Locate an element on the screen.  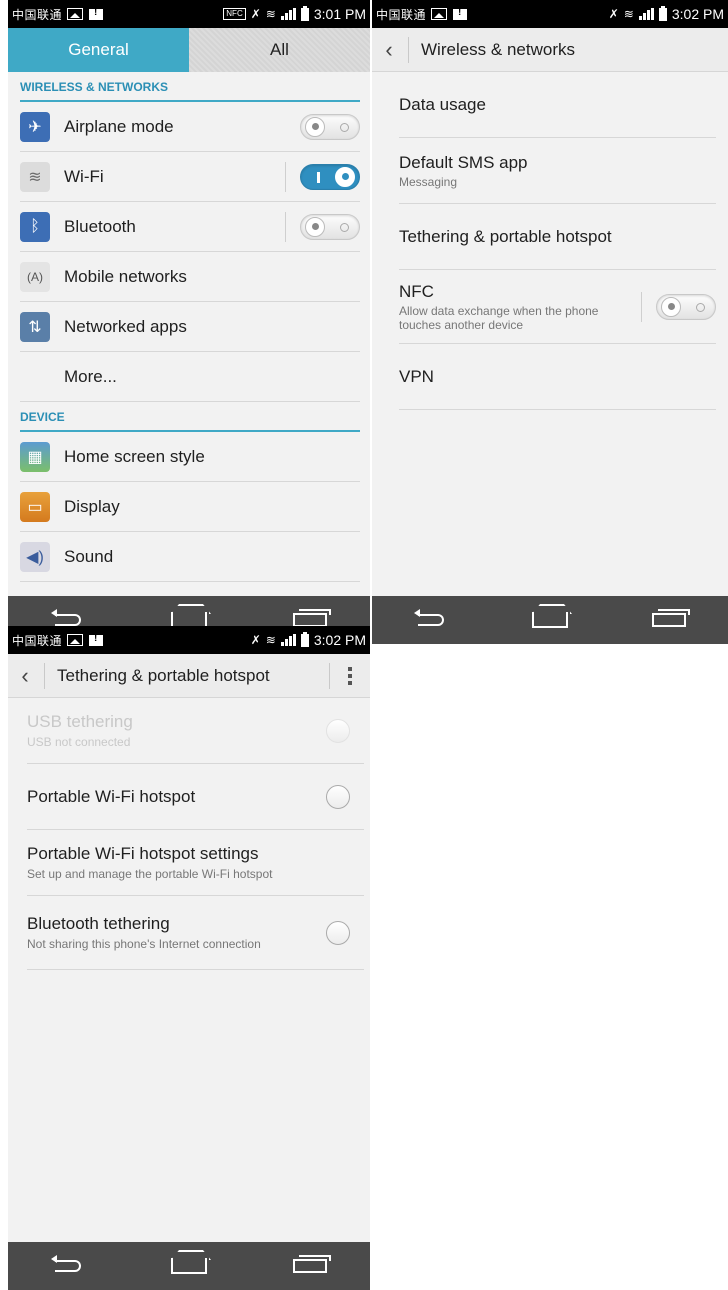
action-bar: ‹ Wireless & networks is located at coordinates (550, 50).